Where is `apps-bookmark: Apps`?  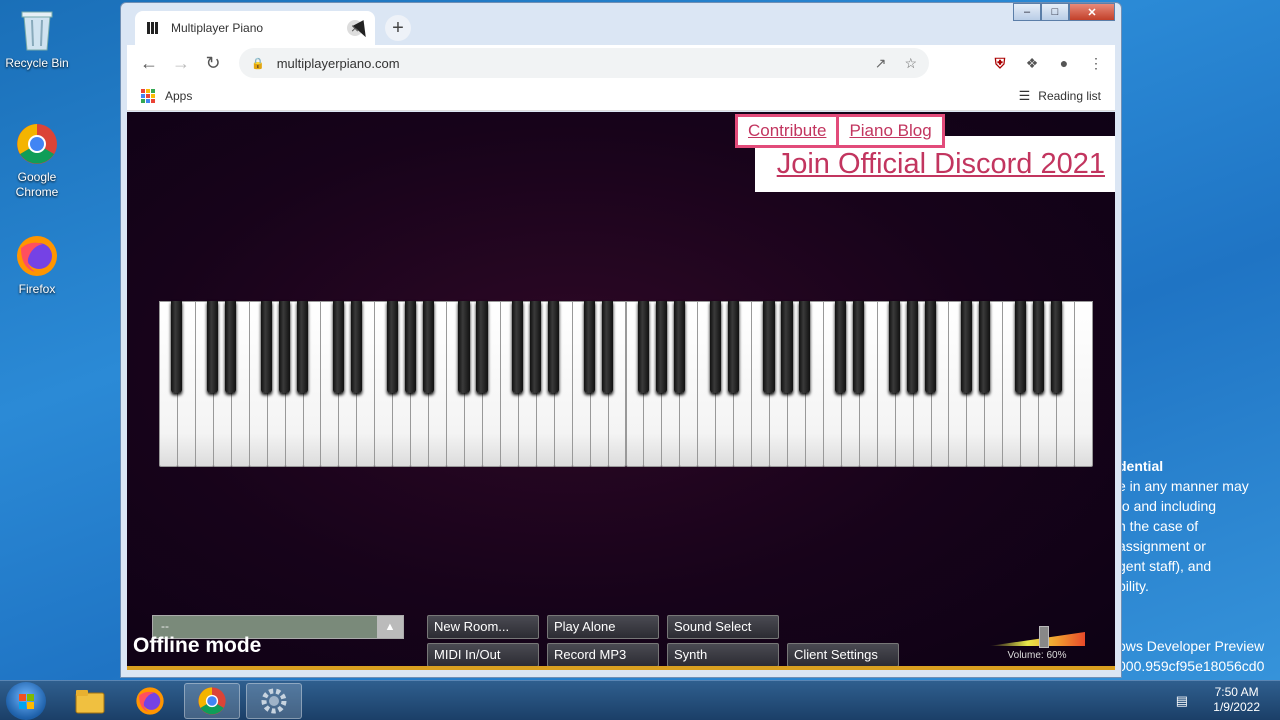
apps-bookmark: Apps is located at coordinates (166, 95).